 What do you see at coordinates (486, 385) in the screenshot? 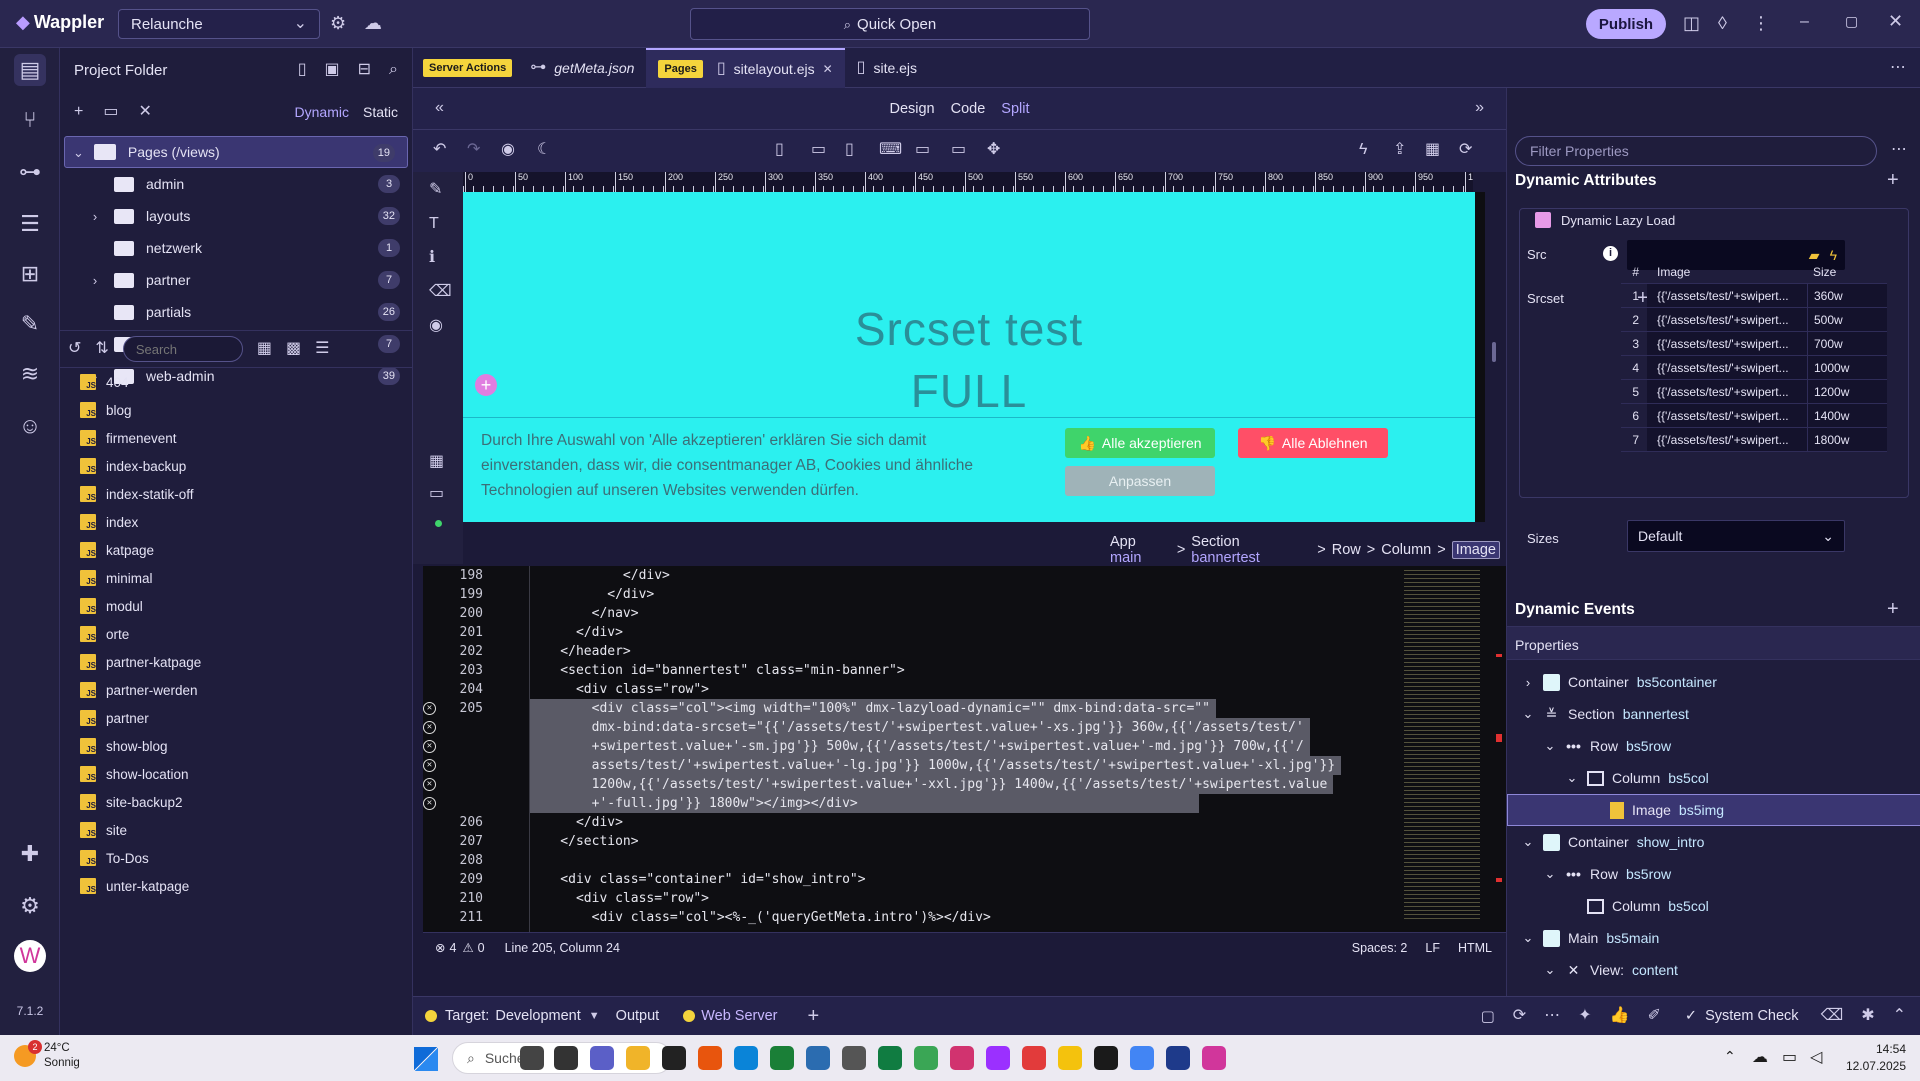
I see `add-element-icon: +` at bounding box center [486, 385].